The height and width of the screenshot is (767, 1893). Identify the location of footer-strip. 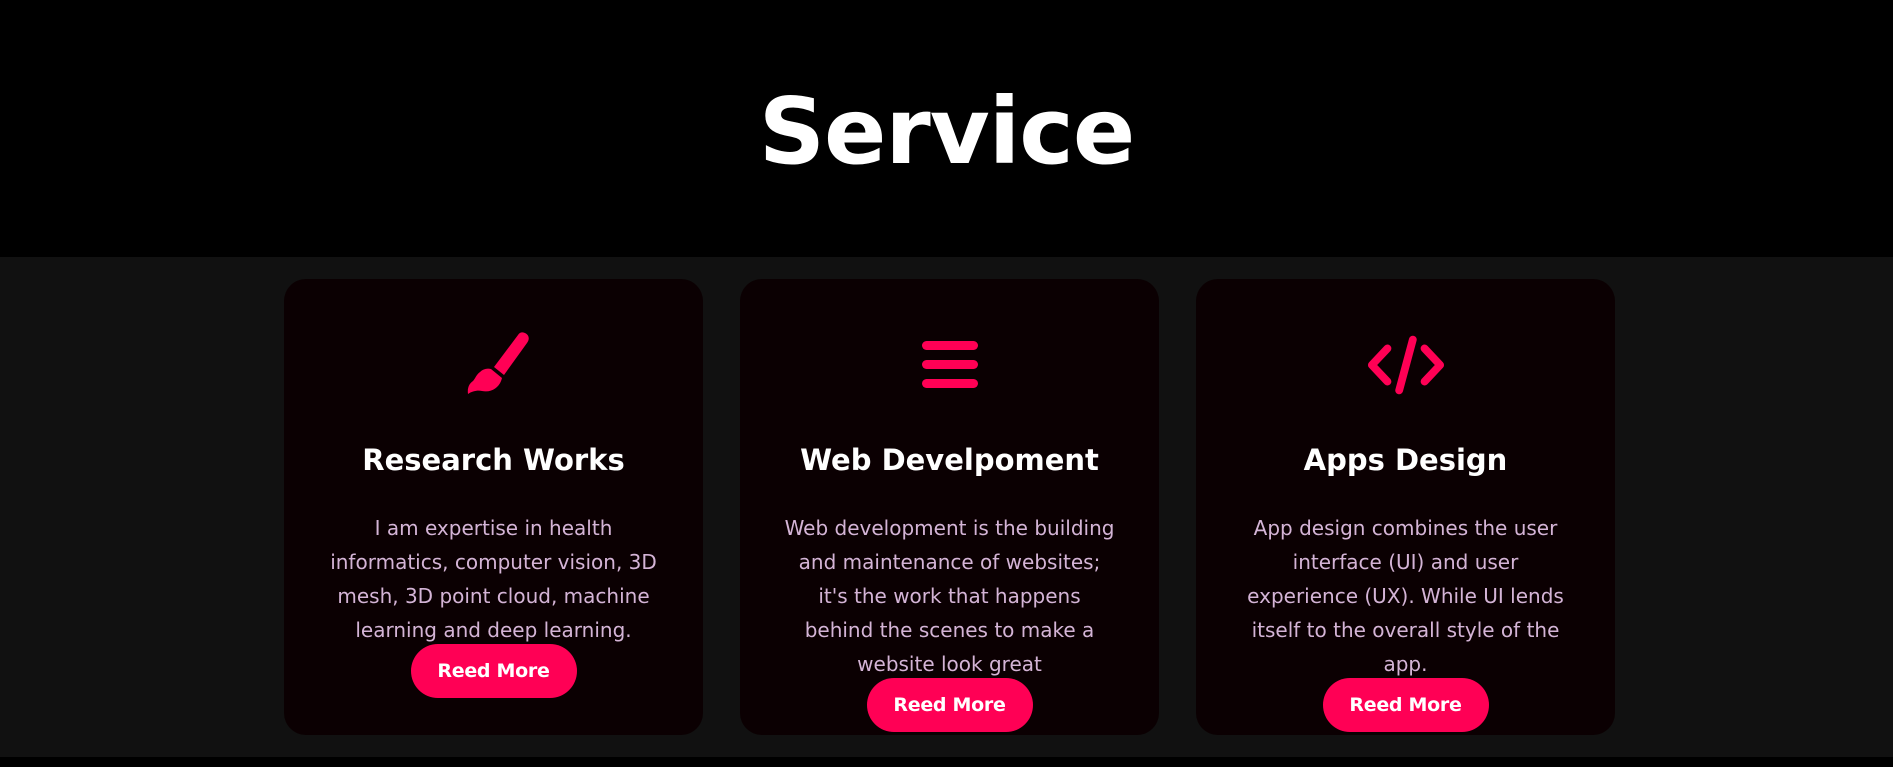
(946, 762).